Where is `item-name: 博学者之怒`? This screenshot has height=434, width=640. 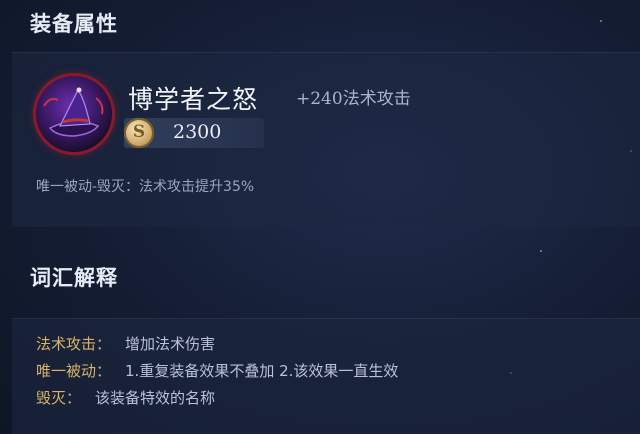 item-name: 博学者之怒 is located at coordinates (193, 99).